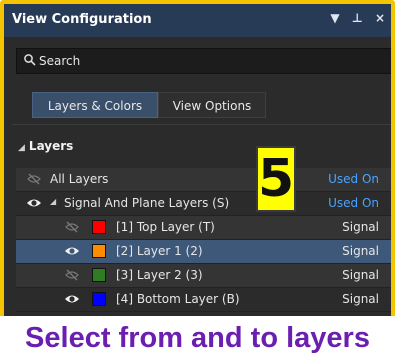 This screenshot has height=360, width=395. I want to click on layer-label: All Layers, so click(79, 179).